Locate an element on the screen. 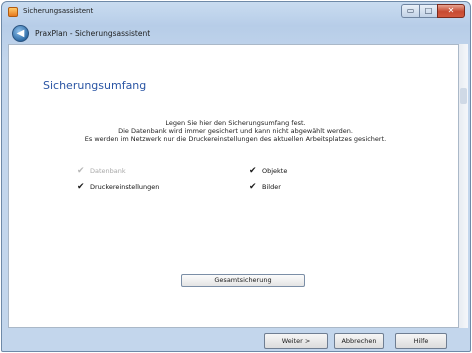 Image resolution: width=472 pixels, height=353 pixels. window-controls: ▭ □ ✕ is located at coordinates (433, 11).